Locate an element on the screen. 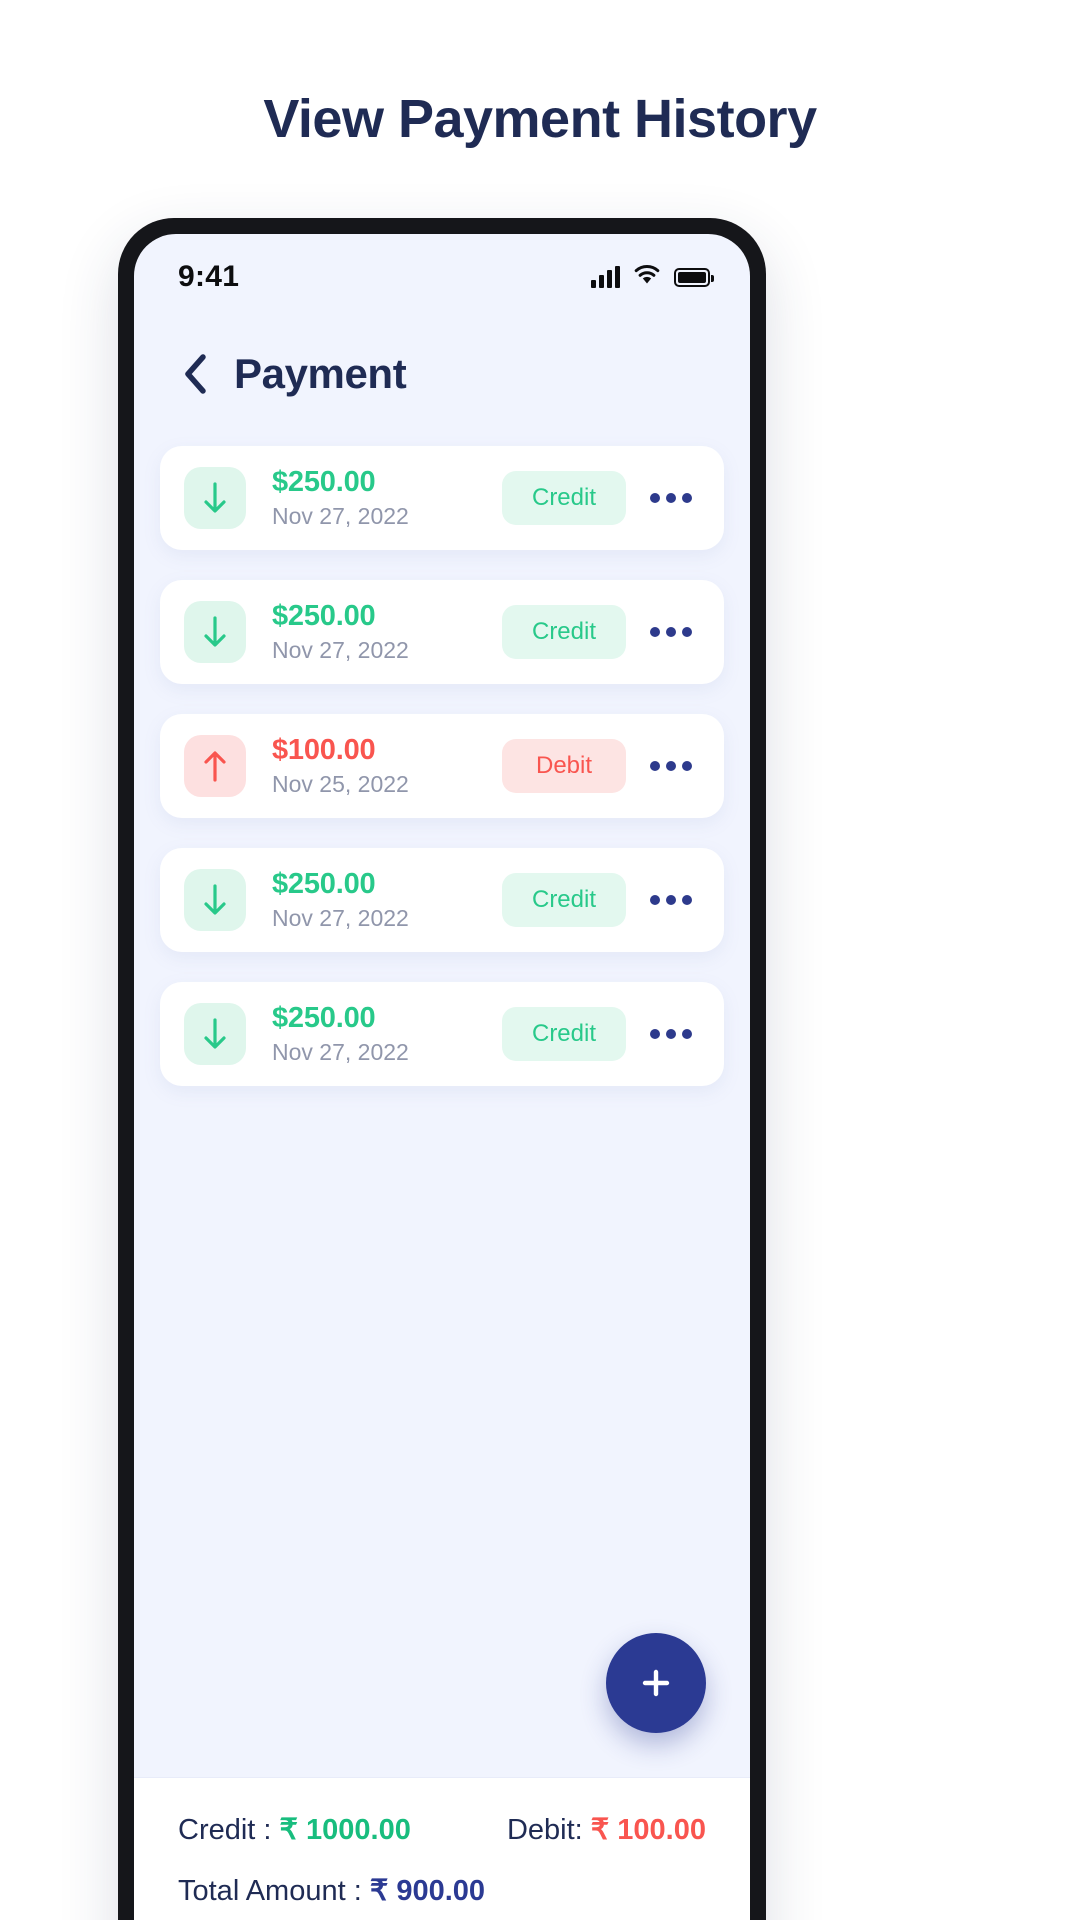 This screenshot has height=1920, width=1080. chevron-left-icon is located at coordinates (195, 374).